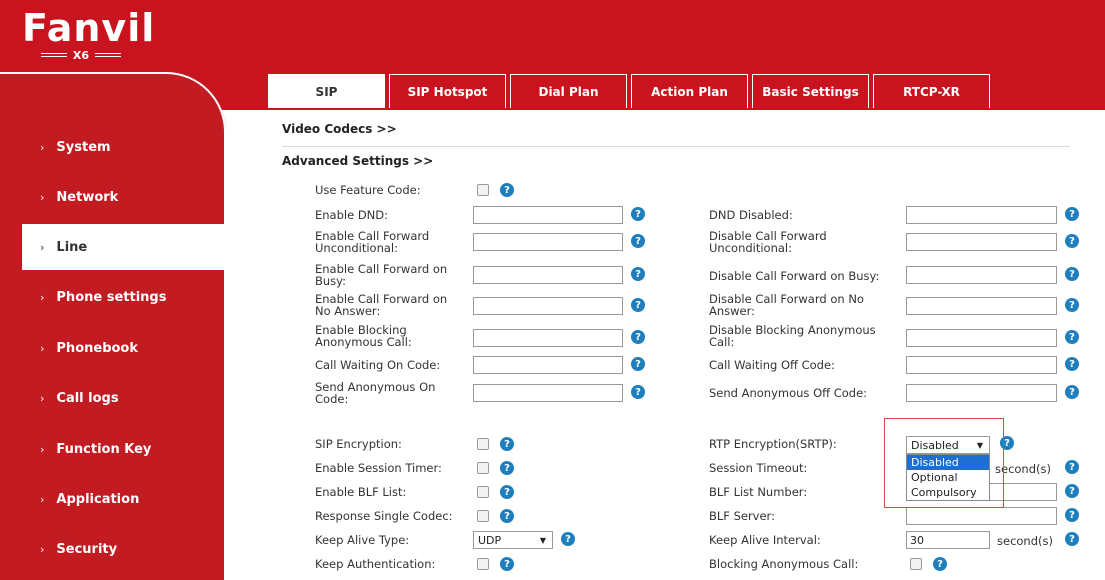  What do you see at coordinates (742, 516) in the screenshot?
I see `blf-server-label: BLF Server:` at bounding box center [742, 516].